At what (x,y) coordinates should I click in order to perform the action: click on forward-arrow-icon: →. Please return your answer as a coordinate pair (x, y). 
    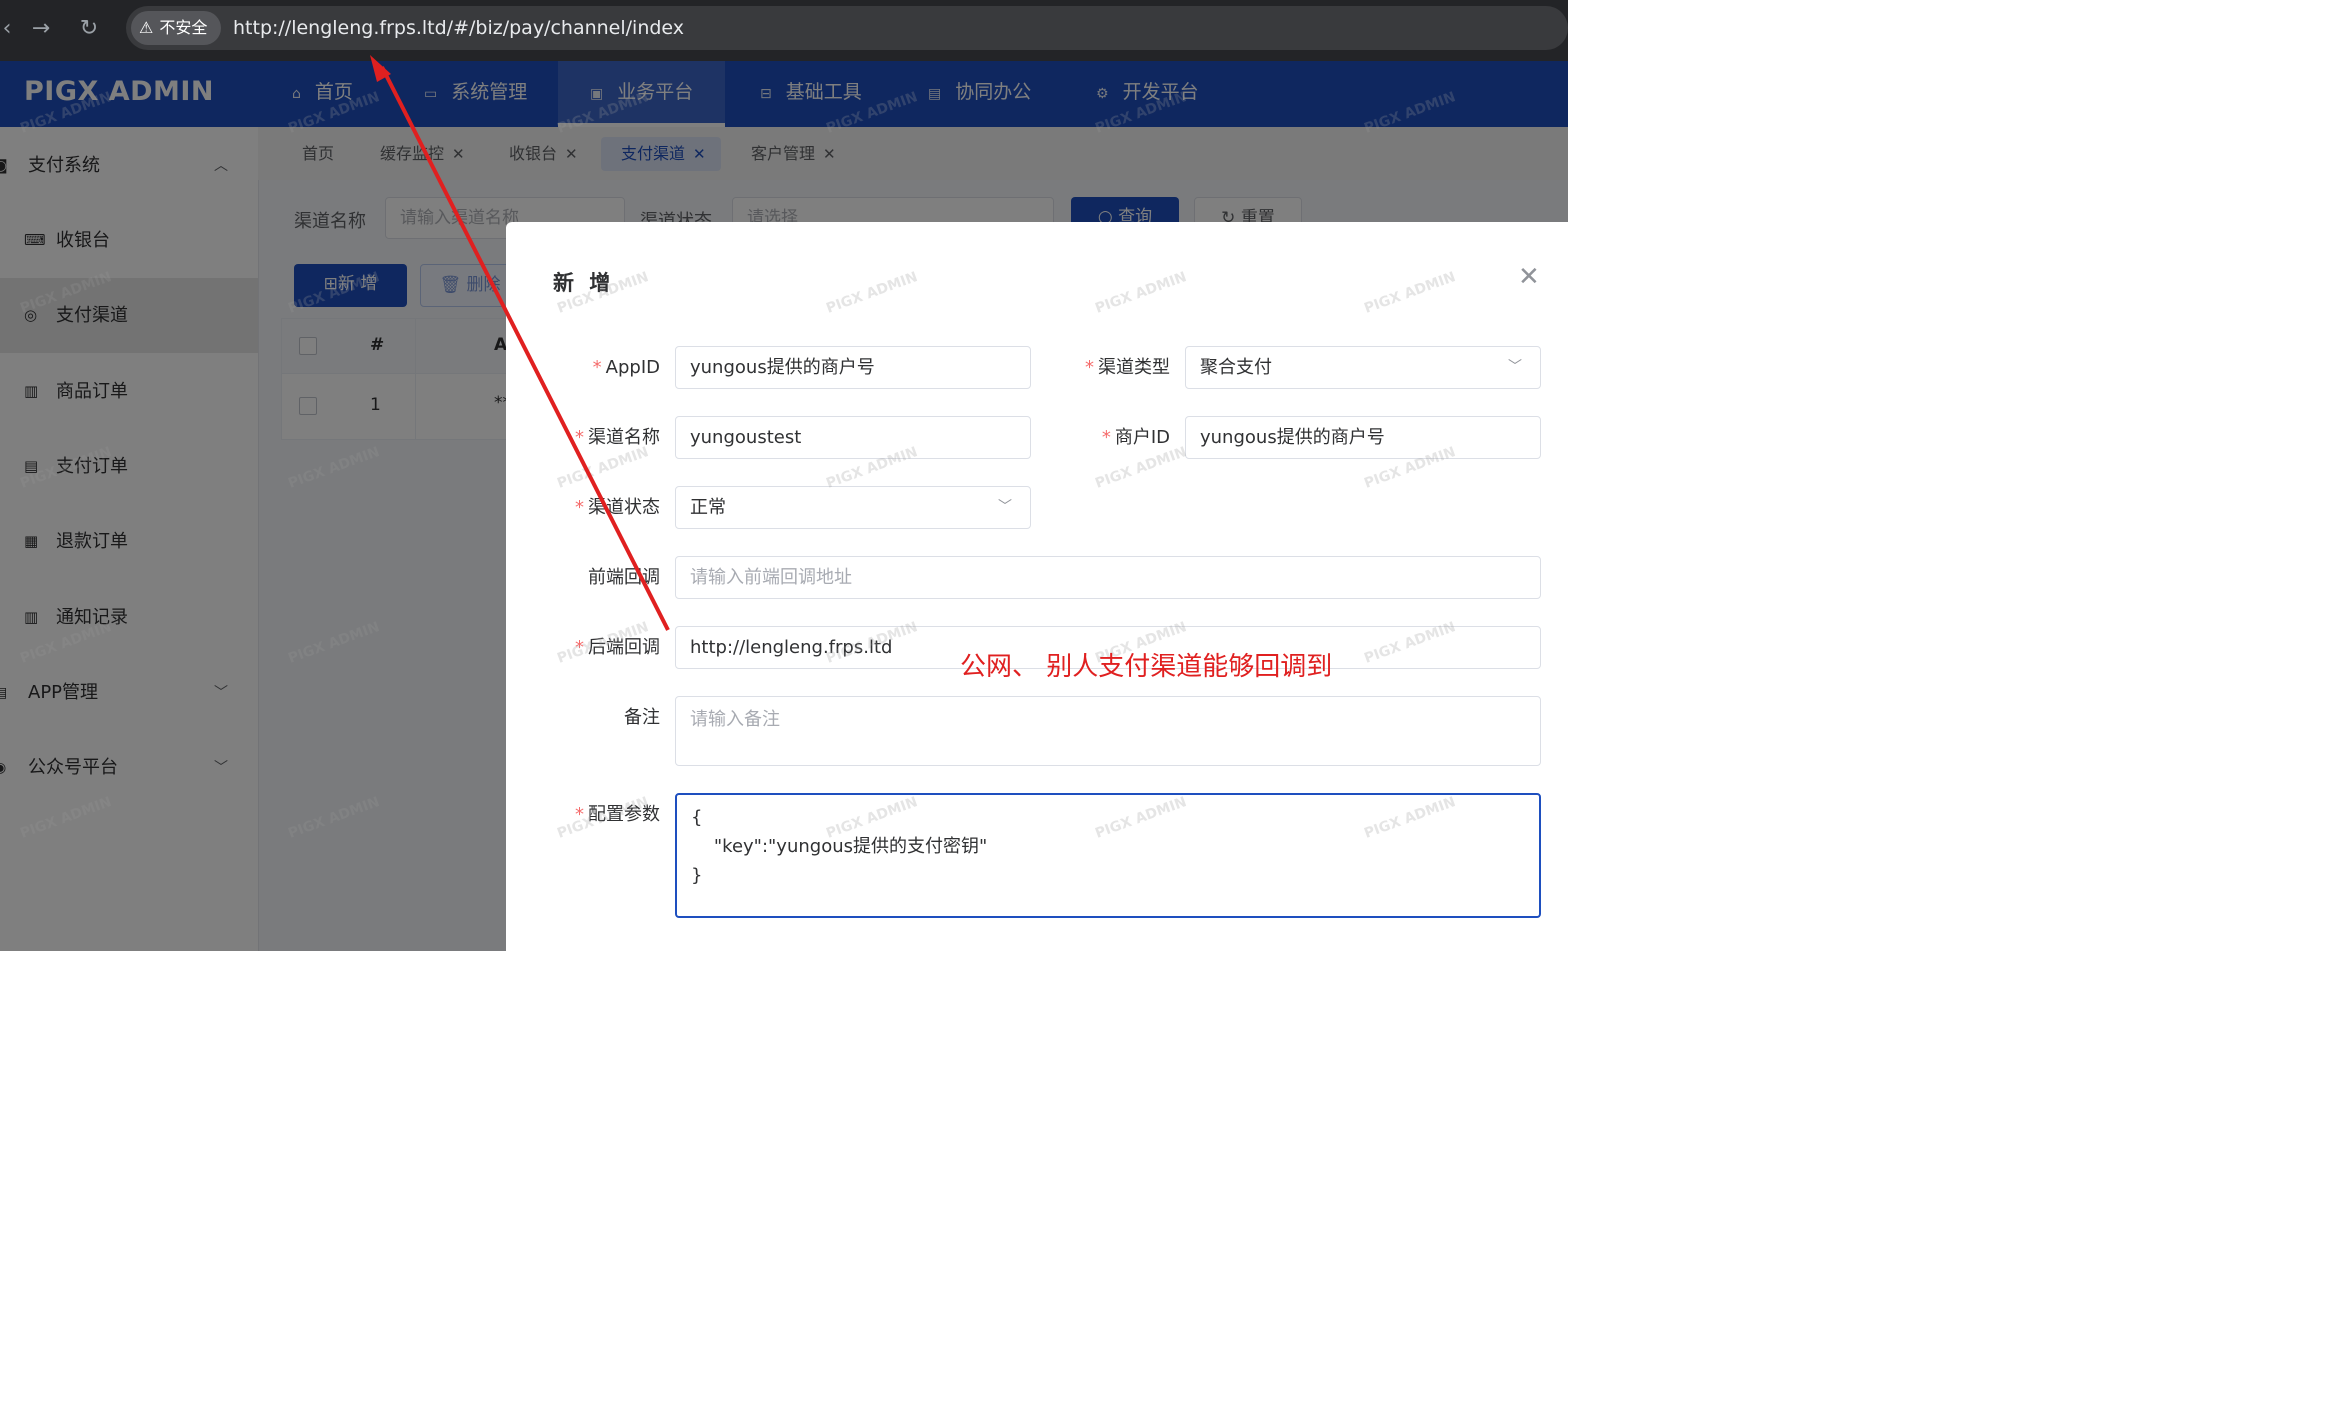
    Looking at the image, I should click on (41, 29).